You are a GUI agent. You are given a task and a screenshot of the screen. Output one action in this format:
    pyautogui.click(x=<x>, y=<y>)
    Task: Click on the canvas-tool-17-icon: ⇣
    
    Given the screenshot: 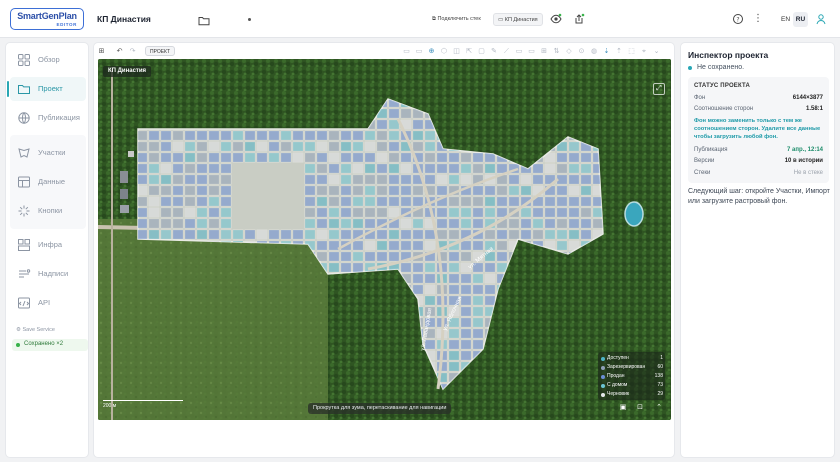 What is the action you would take?
    pyautogui.click(x=606, y=51)
    